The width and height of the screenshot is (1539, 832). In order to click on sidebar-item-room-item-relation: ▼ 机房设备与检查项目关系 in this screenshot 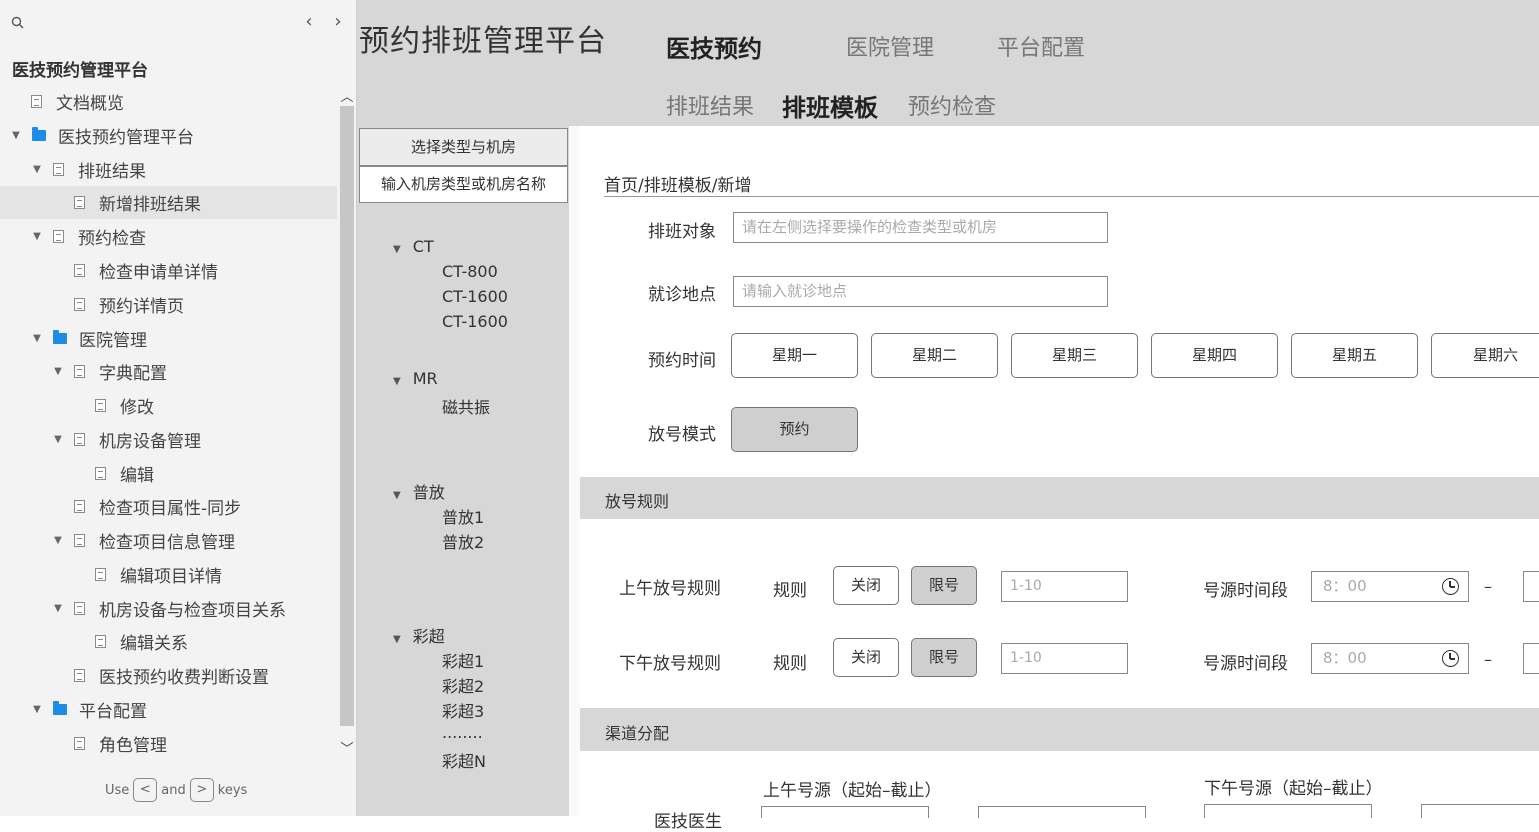, I will do `click(168, 608)`.